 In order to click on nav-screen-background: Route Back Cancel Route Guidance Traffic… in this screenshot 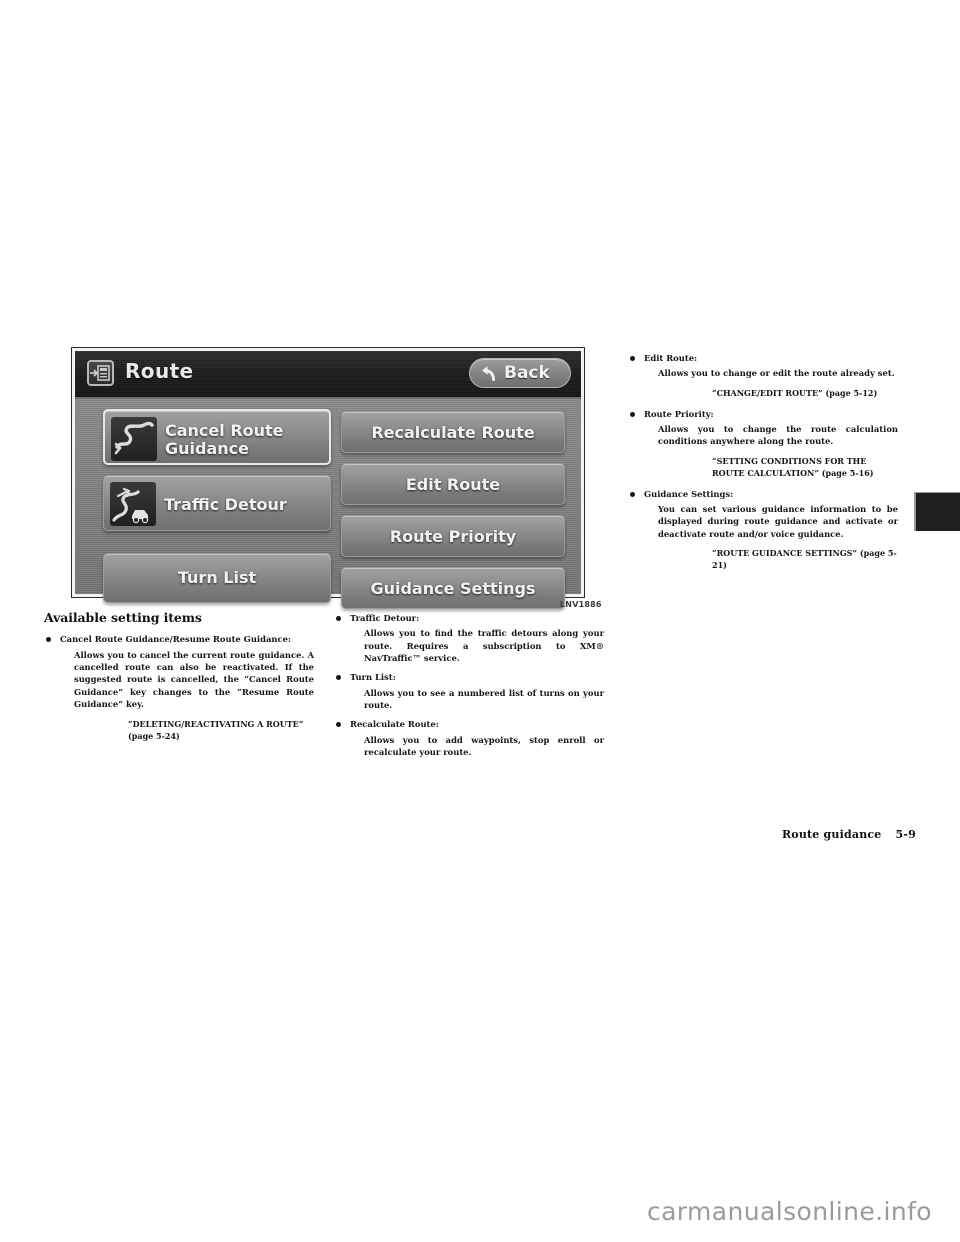, I will do `click(328, 480)`.